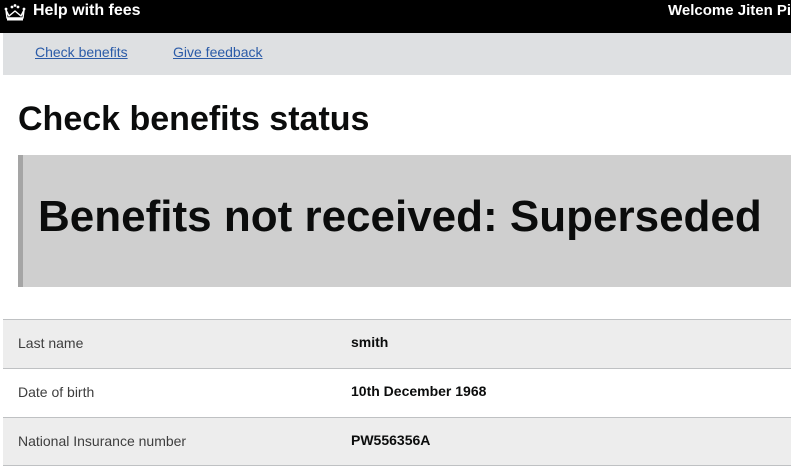 The image size is (791, 468). What do you see at coordinates (397, 54) in the screenshot?
I see `secondary-nav: Check benefits Give feedback` at bounding box center [397, 54].